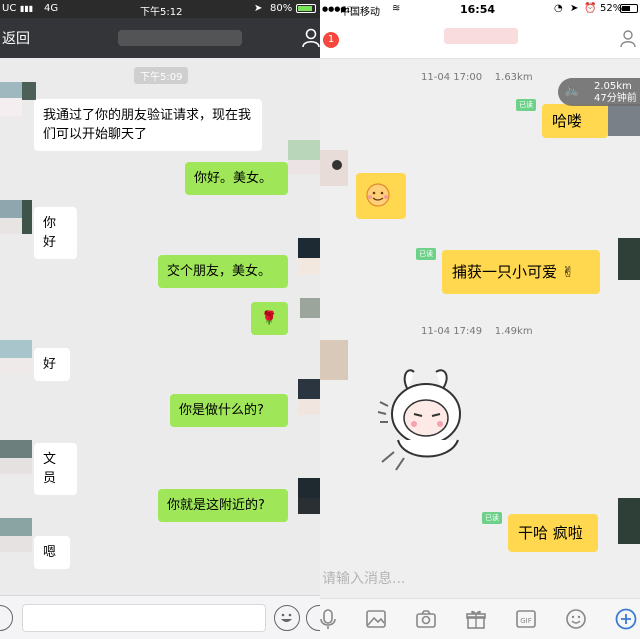 This screenshot has width=640, height=639. What do you see at coordinates (52, 364) in the screenshot?
I see `message-bubble-incoming: 好` at bounding box center [52, 364].